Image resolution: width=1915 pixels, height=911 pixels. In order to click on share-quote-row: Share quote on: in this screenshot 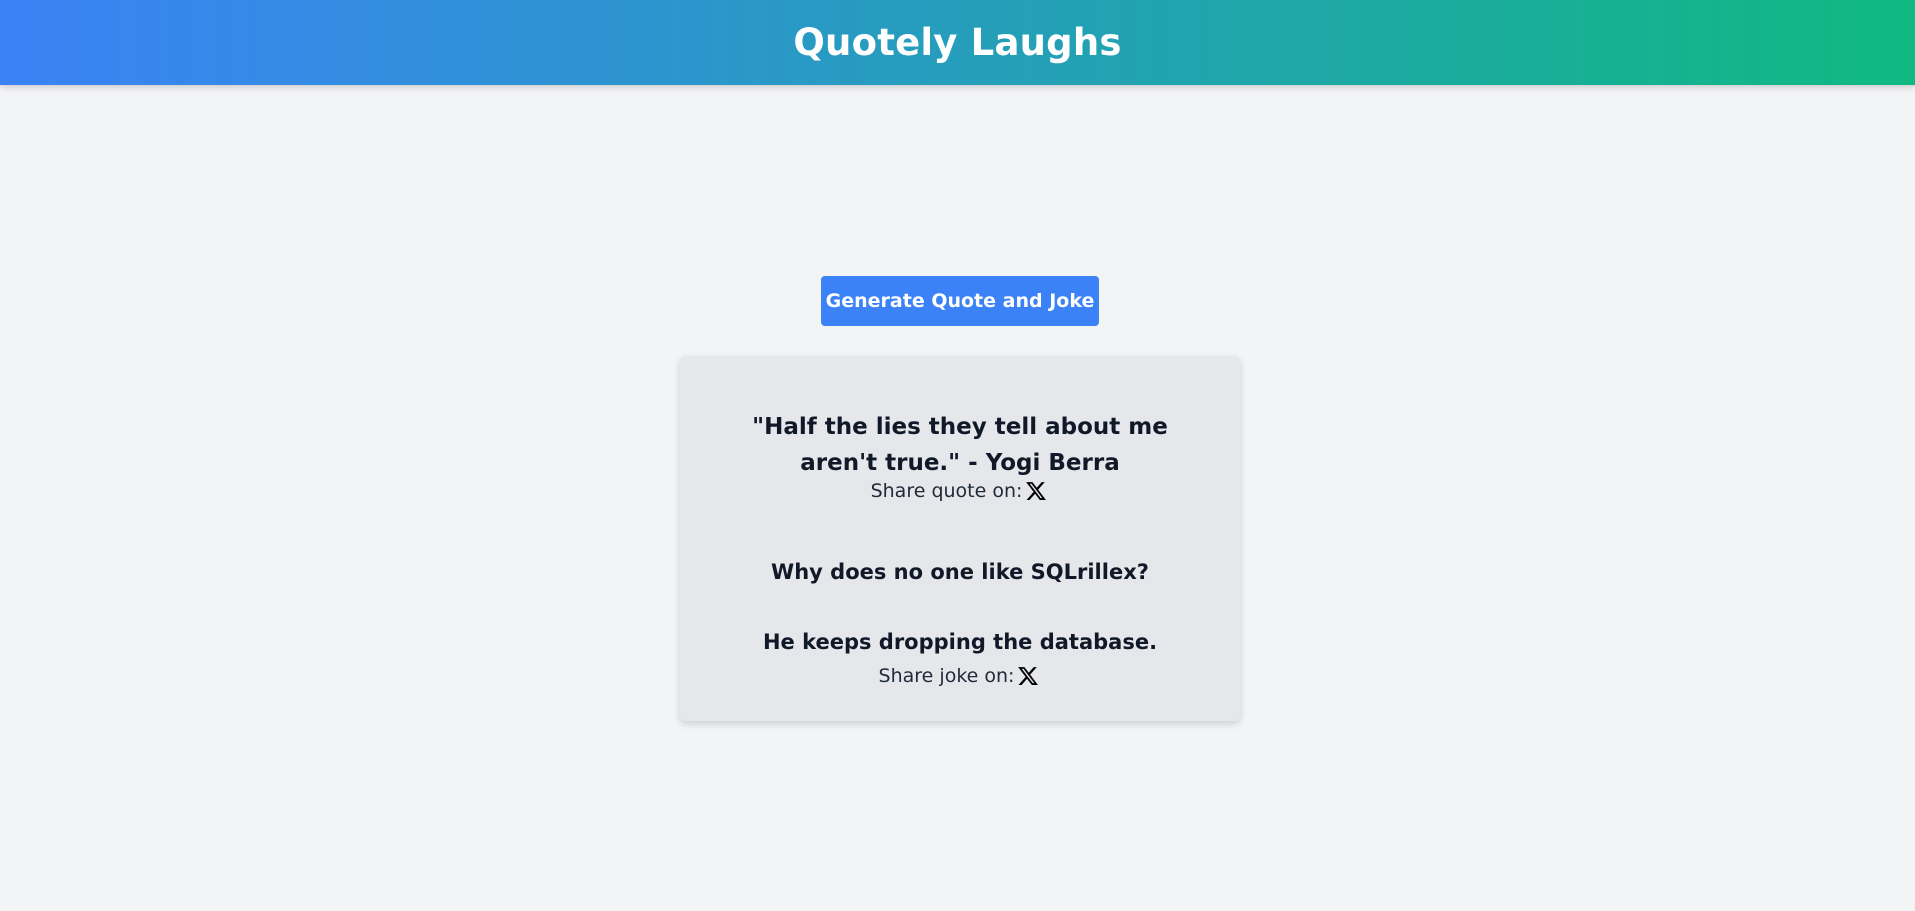, I will do `click(960, 491)`.